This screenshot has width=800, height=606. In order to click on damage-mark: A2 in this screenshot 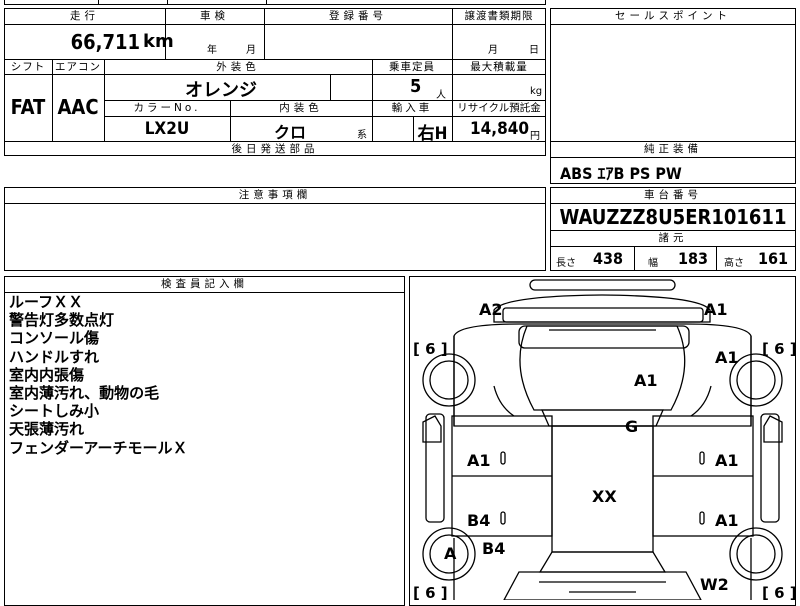, I will do `click(491, 309)`.